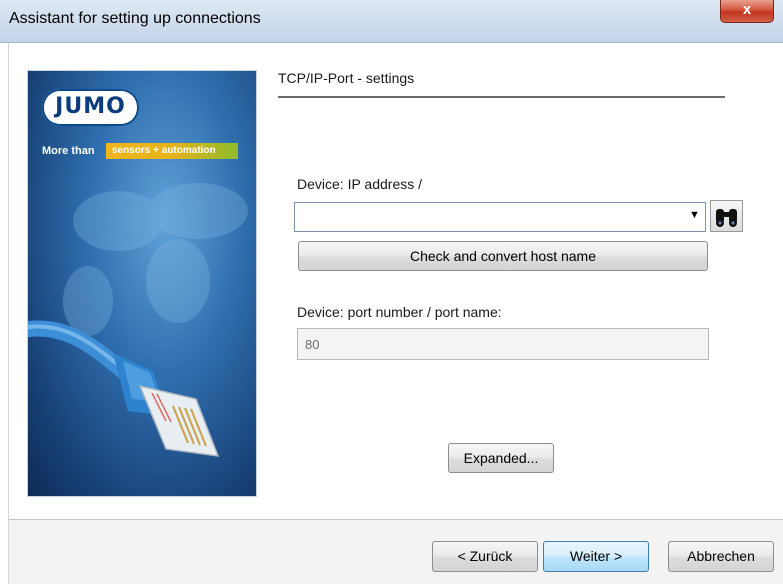  I want to click on binoculars-icon, so click(726, 218).